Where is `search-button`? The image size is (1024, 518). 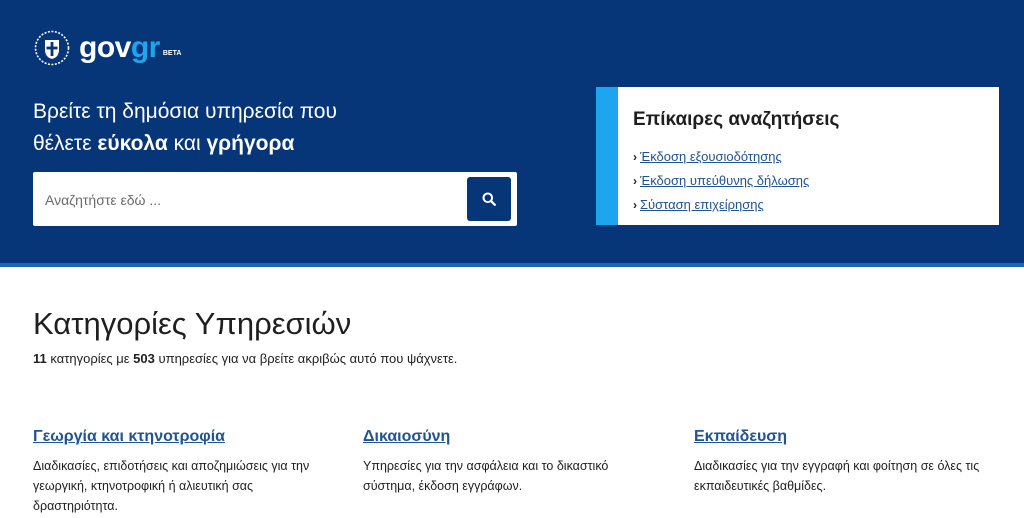 search-button is located at coordinates (489, 199).